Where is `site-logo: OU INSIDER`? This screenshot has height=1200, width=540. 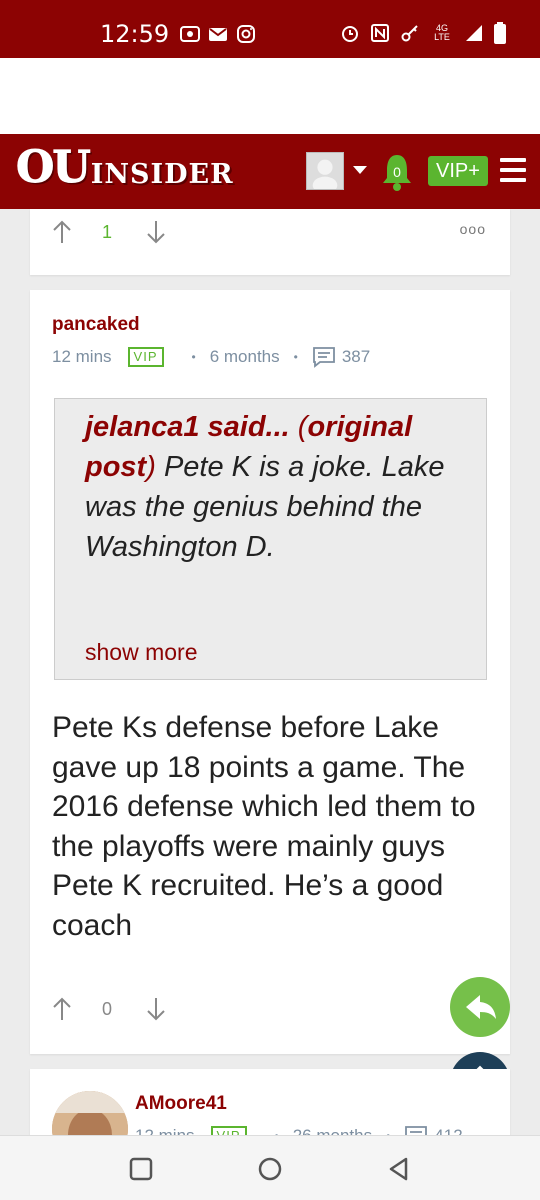 site-logo: OU INSIDER is located at coordinates (125, 167).